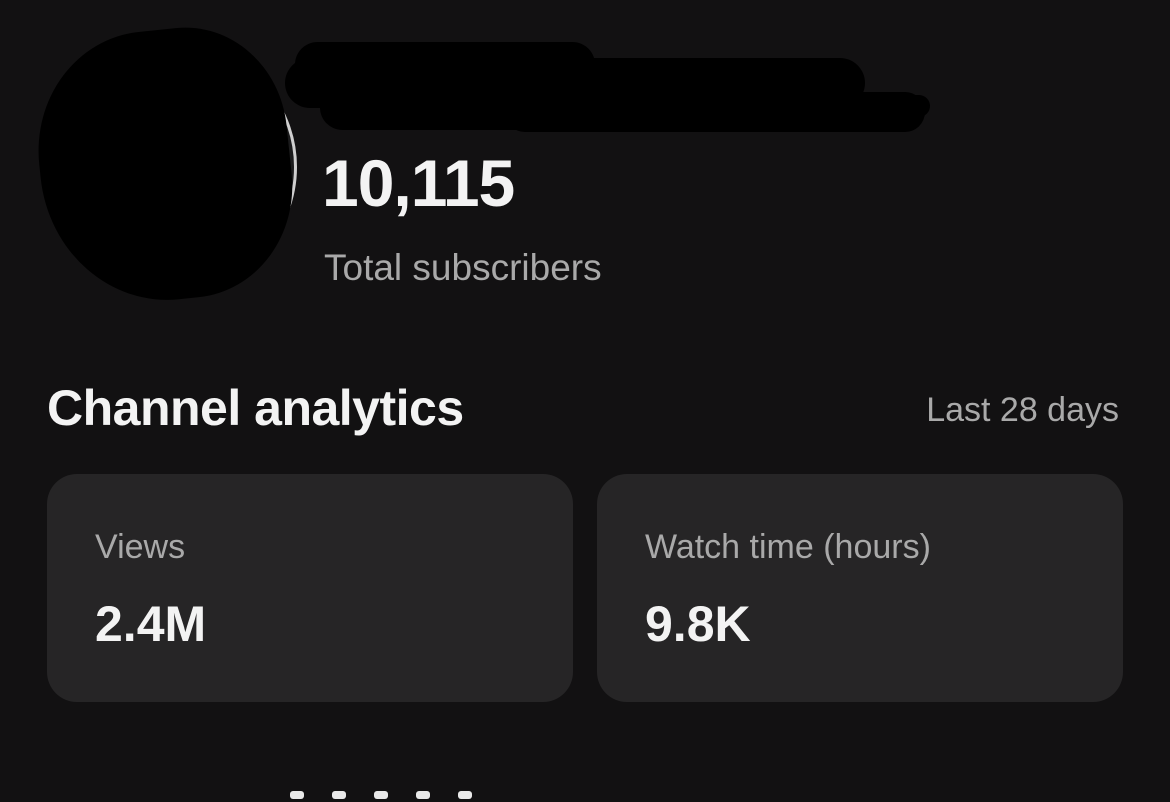  Describe the element at coordinates (860, 588) in the screenshot. I see `watch-time-card: Watch time (hours) 9.8K` at that location.